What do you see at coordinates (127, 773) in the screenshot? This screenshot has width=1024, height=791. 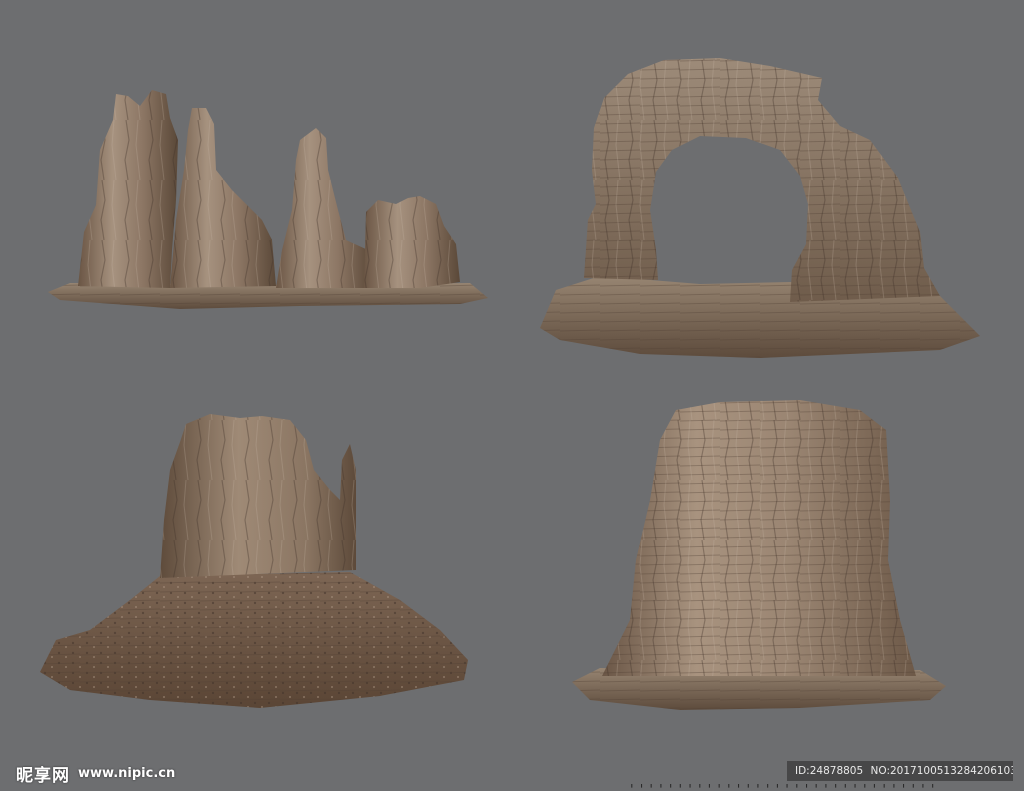 I see `watermark-url: www.nipic.cn` at bounding box center [127, 773].